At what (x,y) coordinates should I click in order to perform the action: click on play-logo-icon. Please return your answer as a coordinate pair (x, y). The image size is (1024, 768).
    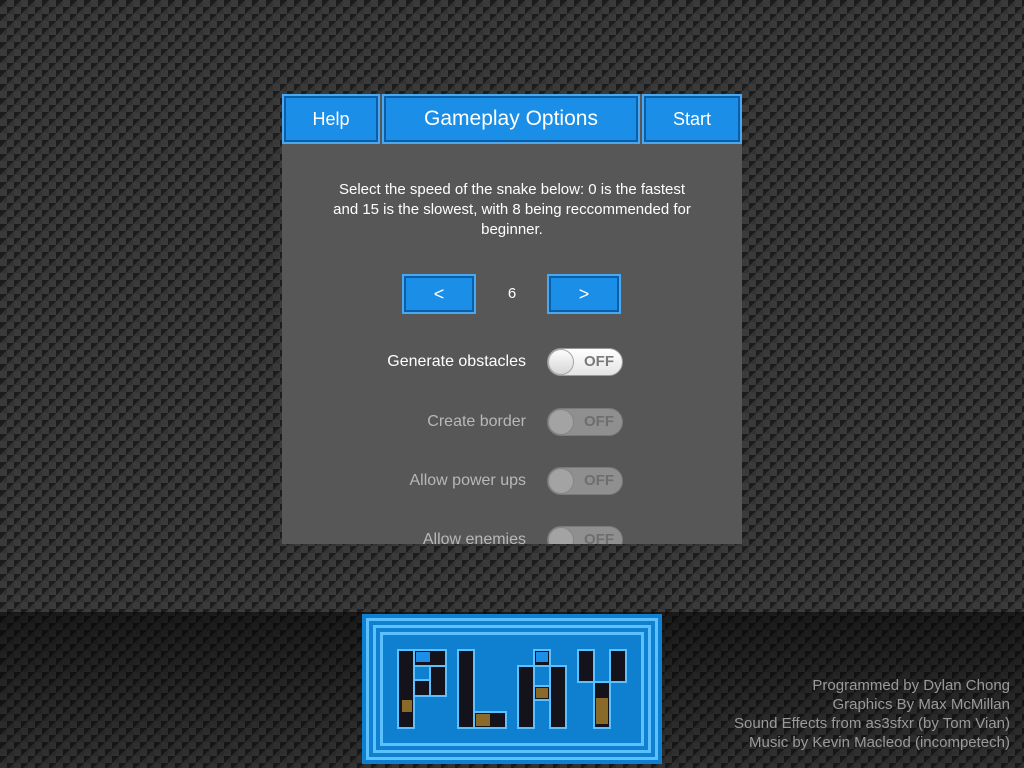
    Looking at the image, I should click on (512, 689).